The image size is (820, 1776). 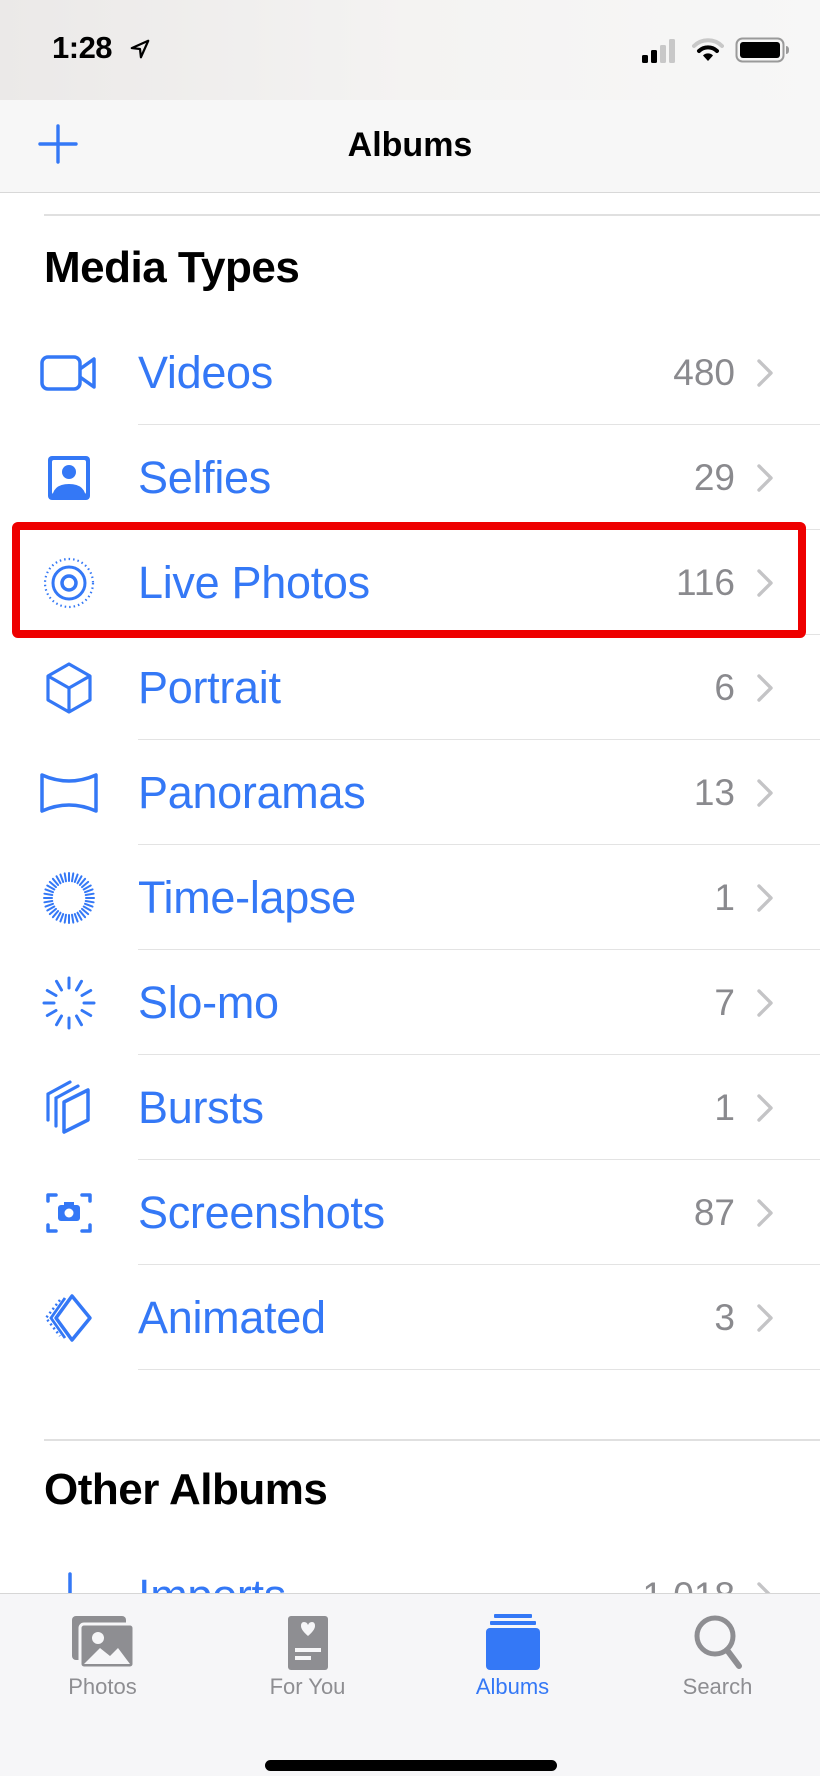 What do you see at coordinates (714, 477) in the screenshot?
I see `album-count: 29` at bounding box center [714, 477].